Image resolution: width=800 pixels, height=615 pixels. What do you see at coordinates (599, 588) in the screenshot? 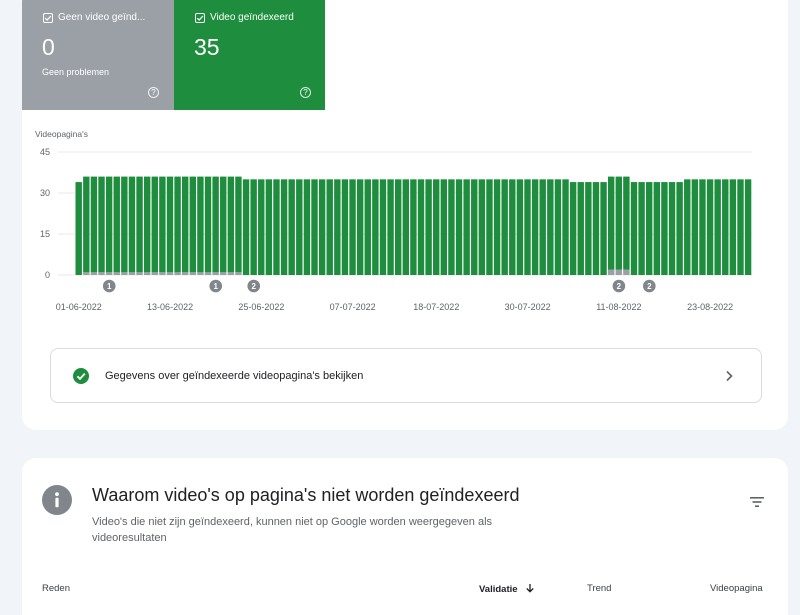
I see `column-header-trend: Trend` at bounding box center [599, 588].